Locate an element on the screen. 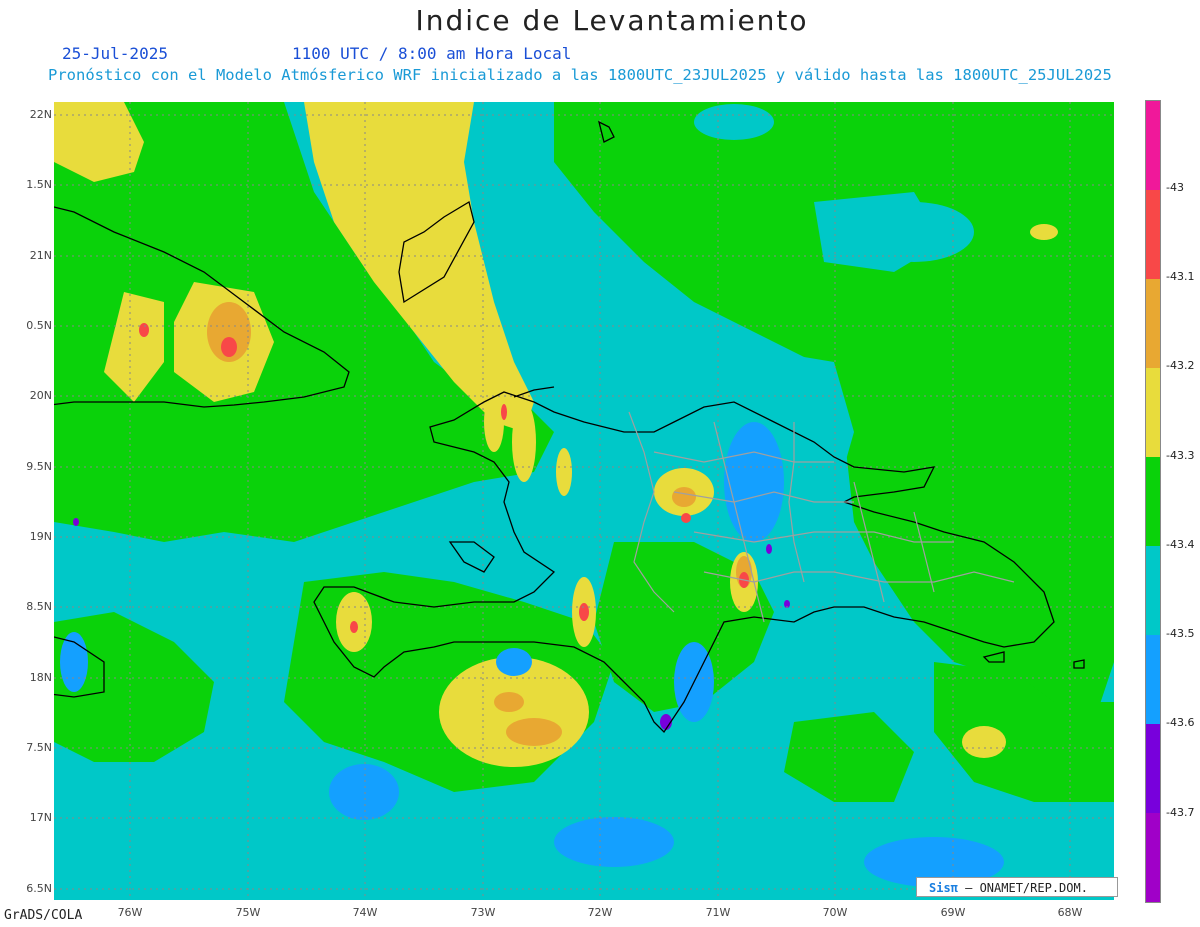 The height and width of the screenshot is (927, 1200). lon-label: 73W is located at coordinates (483, 912).